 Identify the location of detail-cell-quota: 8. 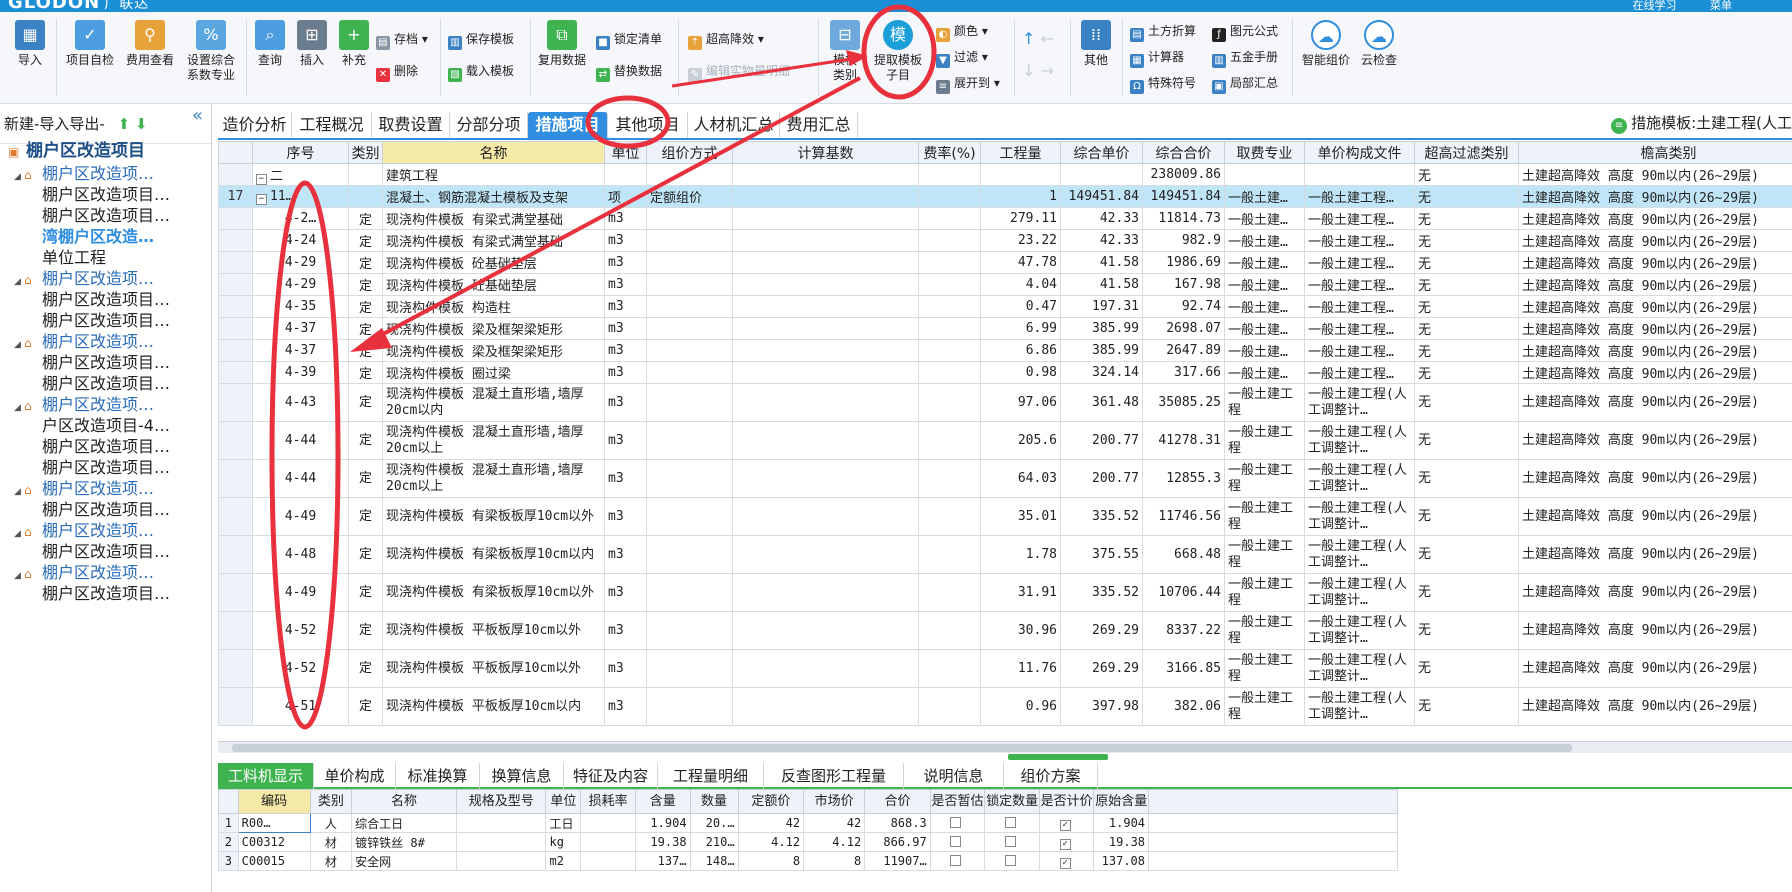
(771, 861).